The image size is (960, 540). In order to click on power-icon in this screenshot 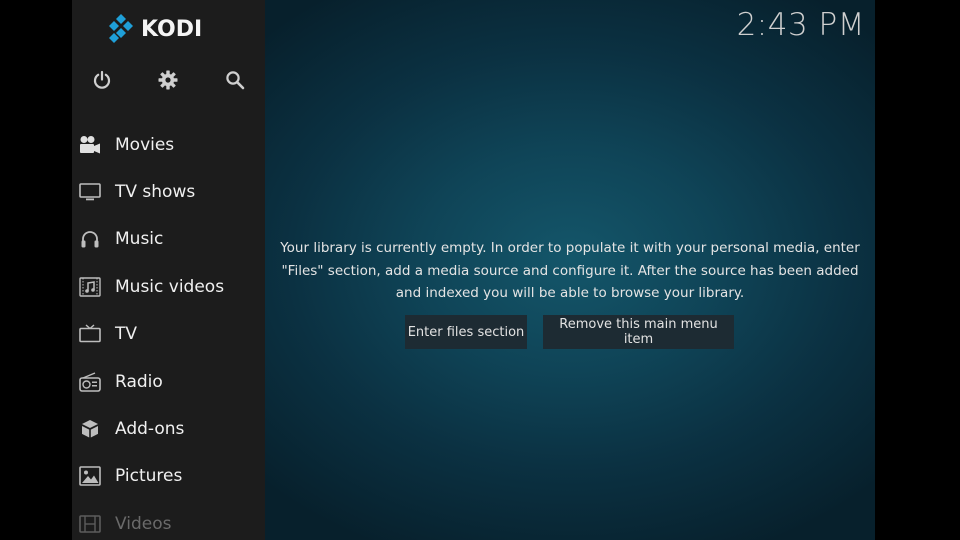, I will do `click(102, 79)`.